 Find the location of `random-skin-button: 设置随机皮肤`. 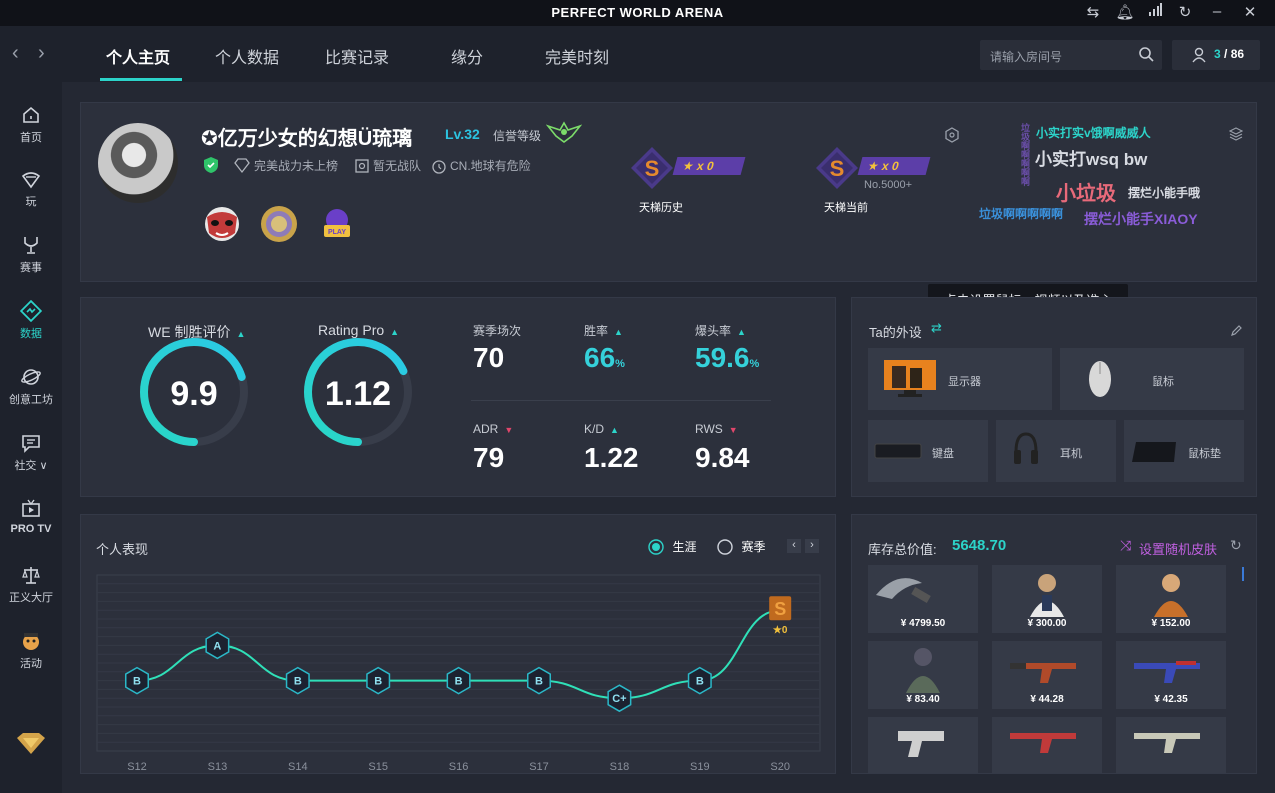

random-skin-button: 设置随机皮肤 is located at coordinates (1178, 548).